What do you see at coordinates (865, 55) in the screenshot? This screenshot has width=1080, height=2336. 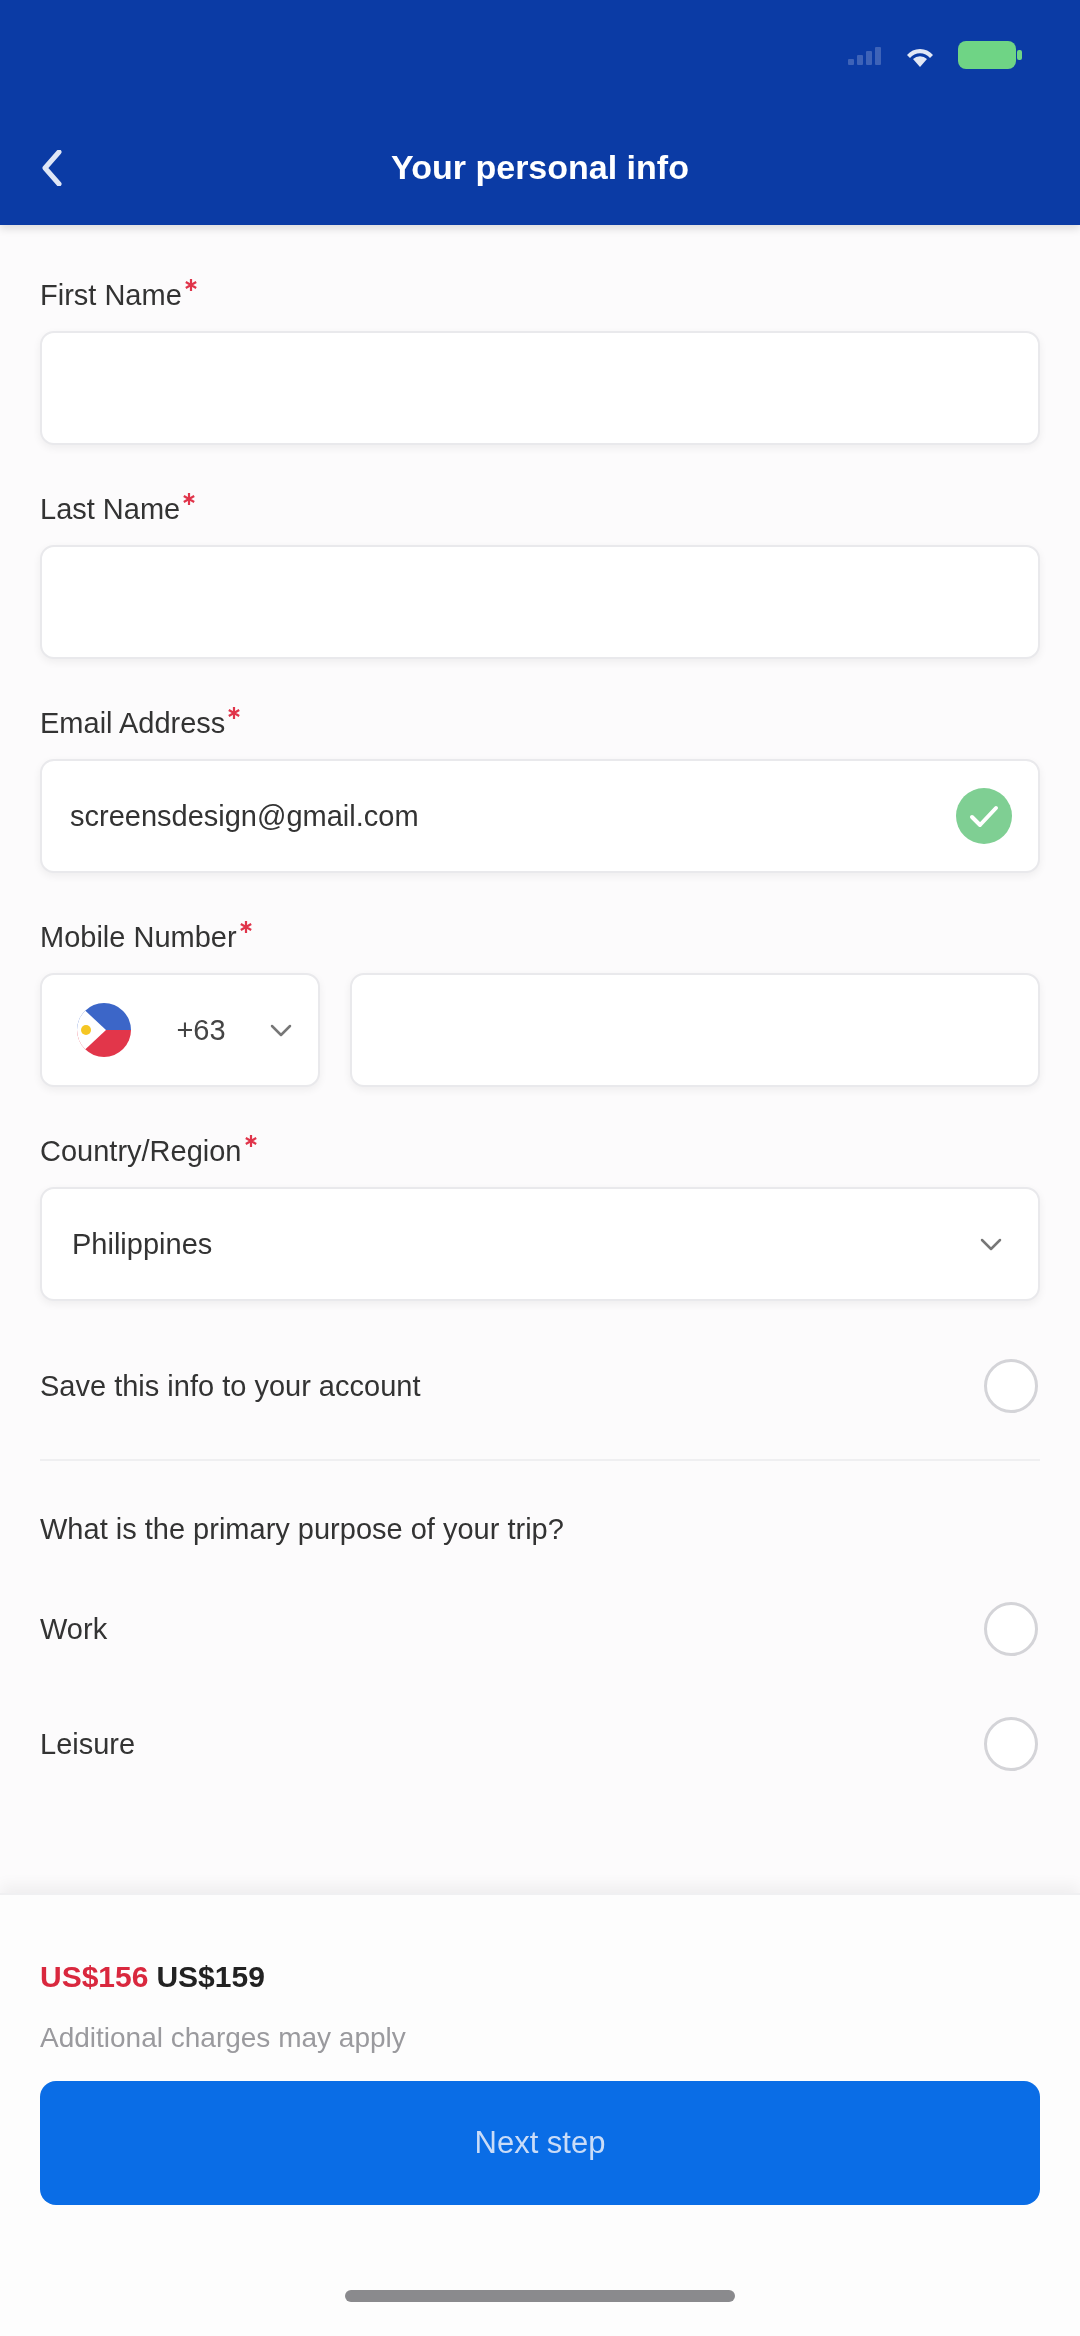 I see `signal-icon` at bounding box center [865, 55].